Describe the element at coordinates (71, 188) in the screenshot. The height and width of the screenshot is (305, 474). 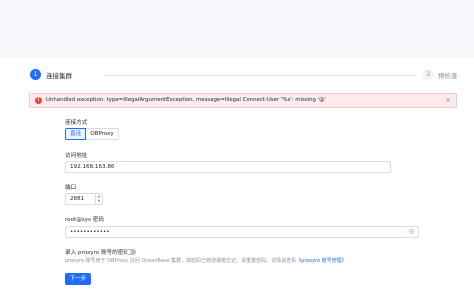
I see `port-label: 端口` at that location.